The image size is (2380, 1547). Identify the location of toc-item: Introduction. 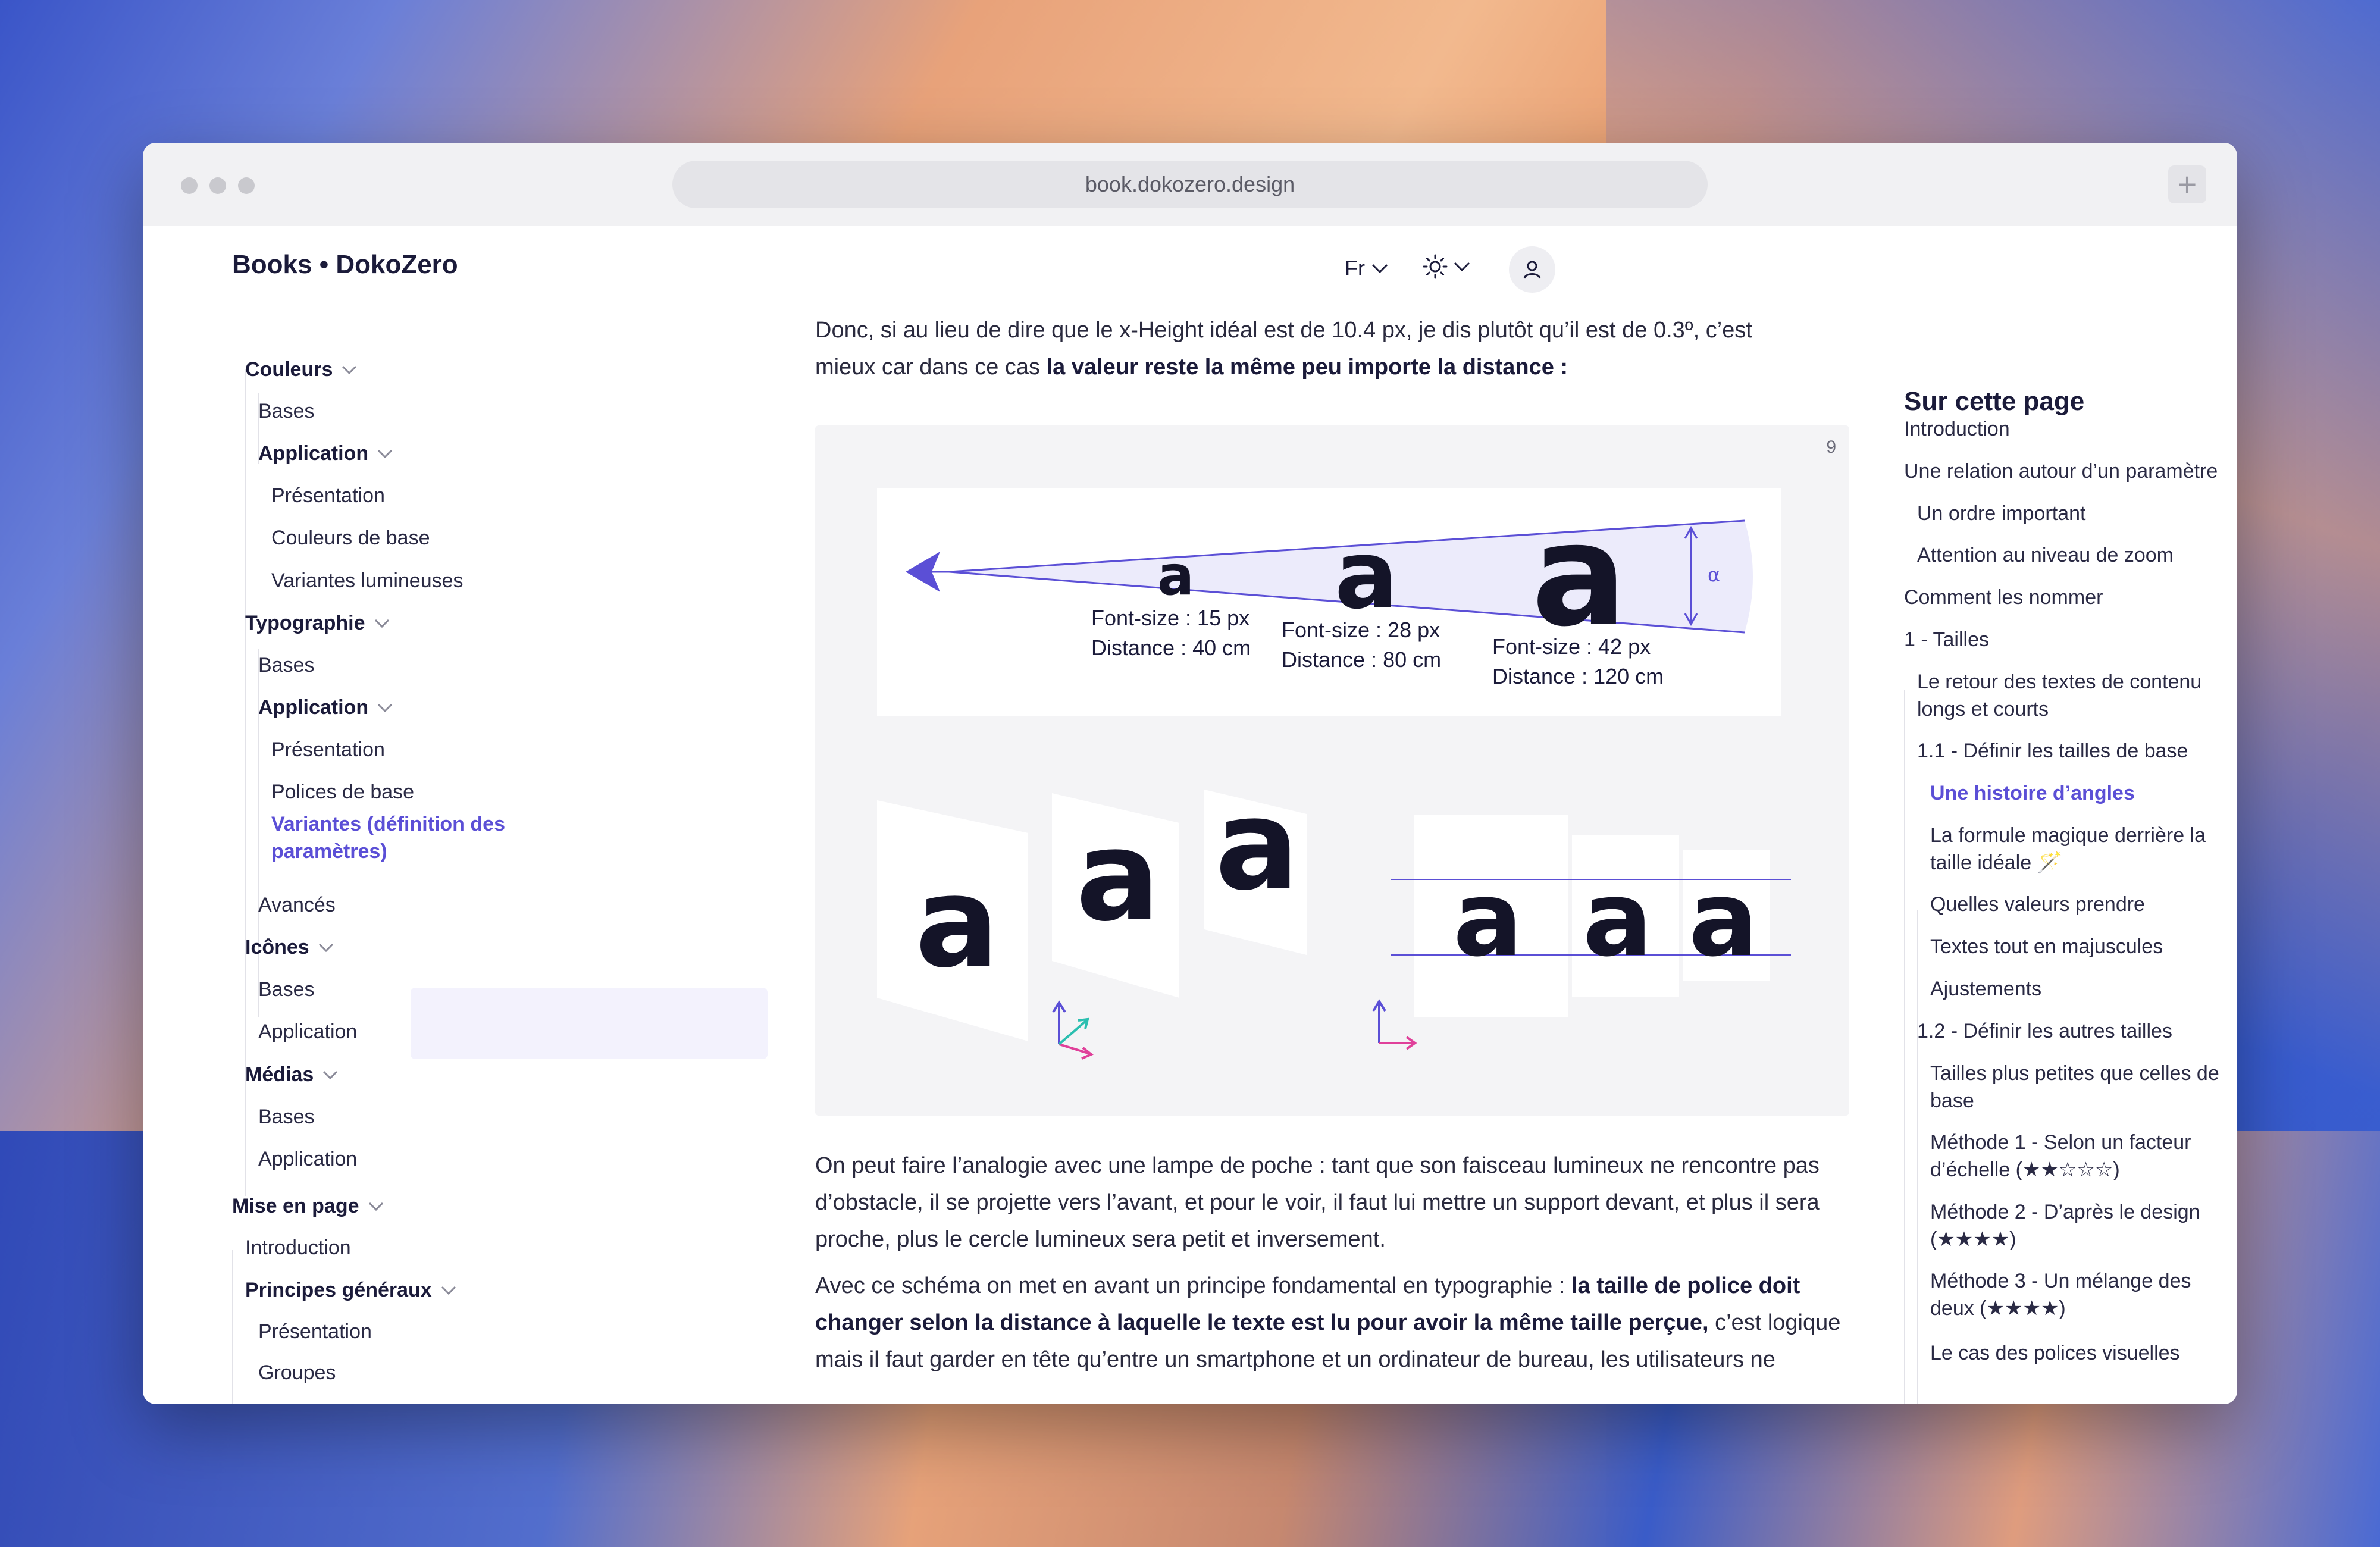
(2064, 429).